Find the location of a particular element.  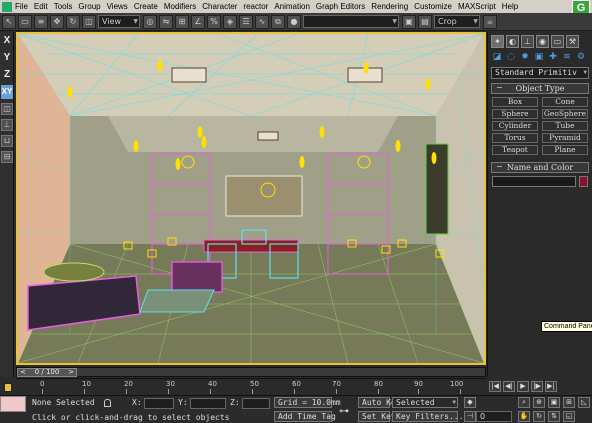

menu-group: Group is located at coordinates (89, 6).